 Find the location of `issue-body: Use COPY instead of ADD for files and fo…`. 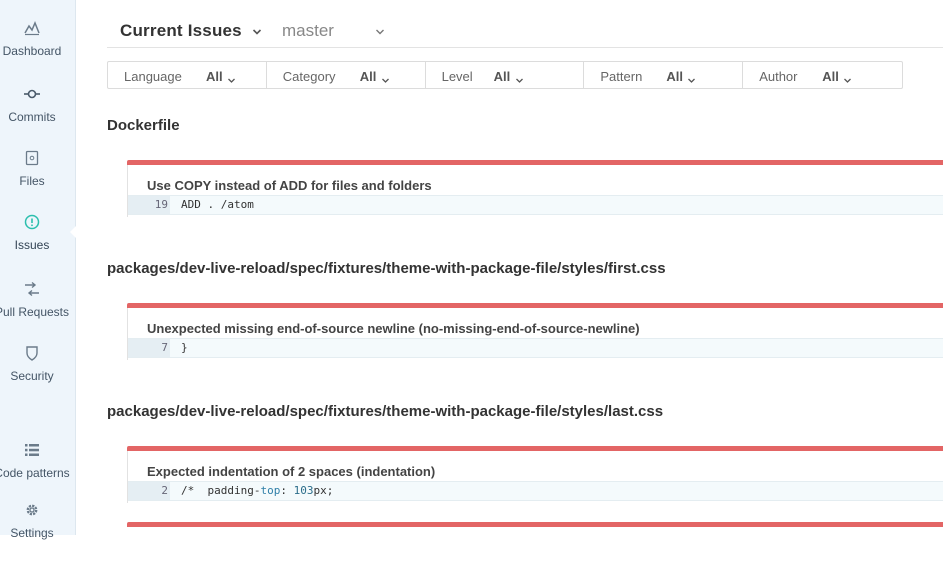

issue-body: Use COPY instead of ADD for files and fo… is located at coordinates (535, 191).